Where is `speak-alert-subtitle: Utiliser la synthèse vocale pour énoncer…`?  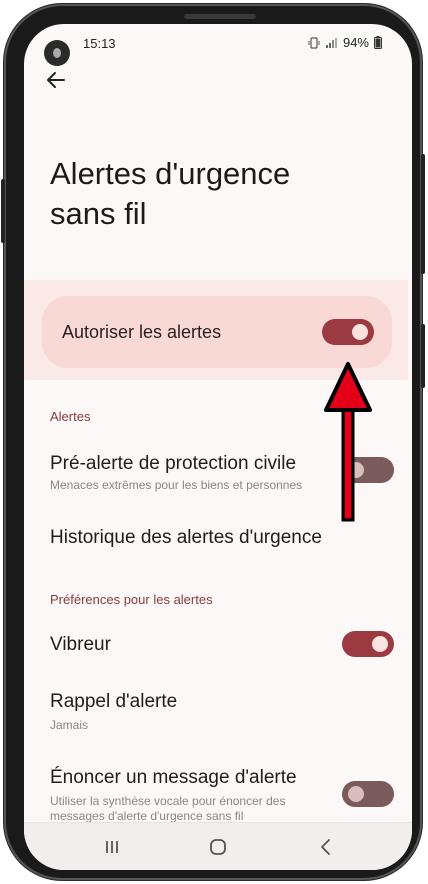 speak-alert-subtitle: Utiliser la synthèse vocale pour énoncer… is located at coordinates (168, 808).